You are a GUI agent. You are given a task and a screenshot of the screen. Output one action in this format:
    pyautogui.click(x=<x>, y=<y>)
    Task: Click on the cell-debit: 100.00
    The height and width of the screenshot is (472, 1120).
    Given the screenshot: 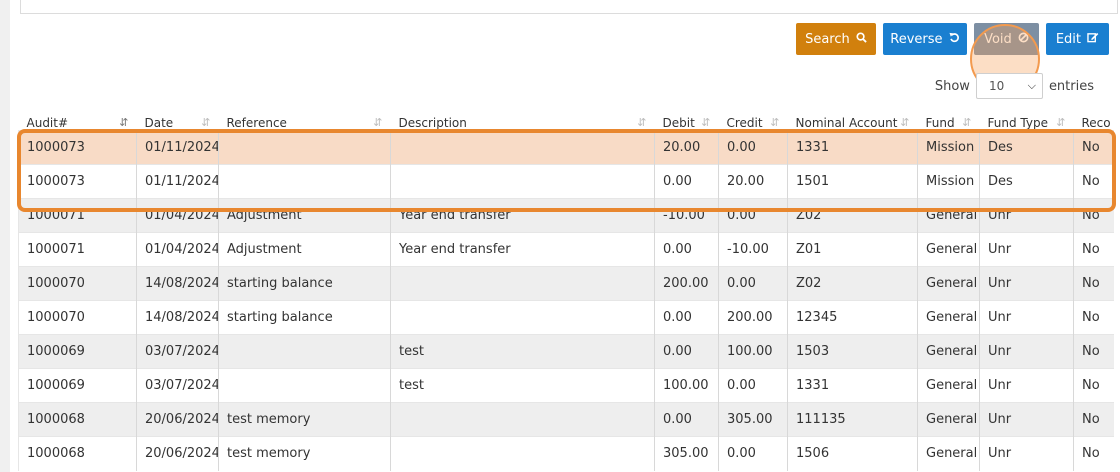 What is the action you would take?
    pyautogui.click(x=686, y=385)
    